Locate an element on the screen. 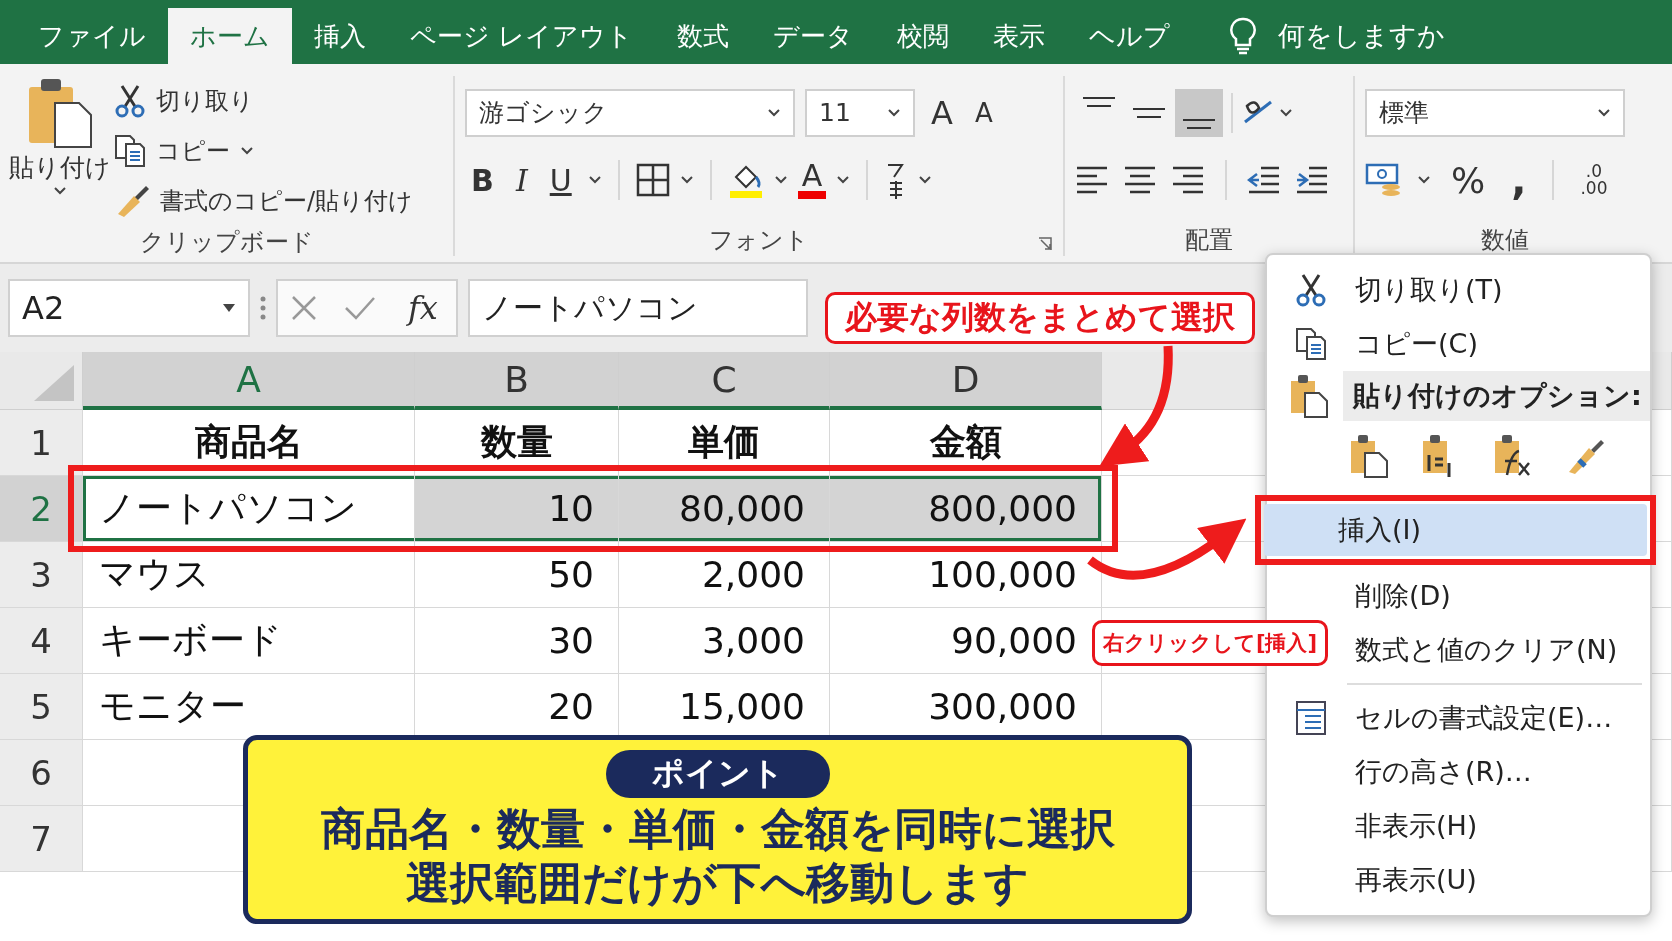  menu-item: コピー(C) is located at coordinates (1416, 344).